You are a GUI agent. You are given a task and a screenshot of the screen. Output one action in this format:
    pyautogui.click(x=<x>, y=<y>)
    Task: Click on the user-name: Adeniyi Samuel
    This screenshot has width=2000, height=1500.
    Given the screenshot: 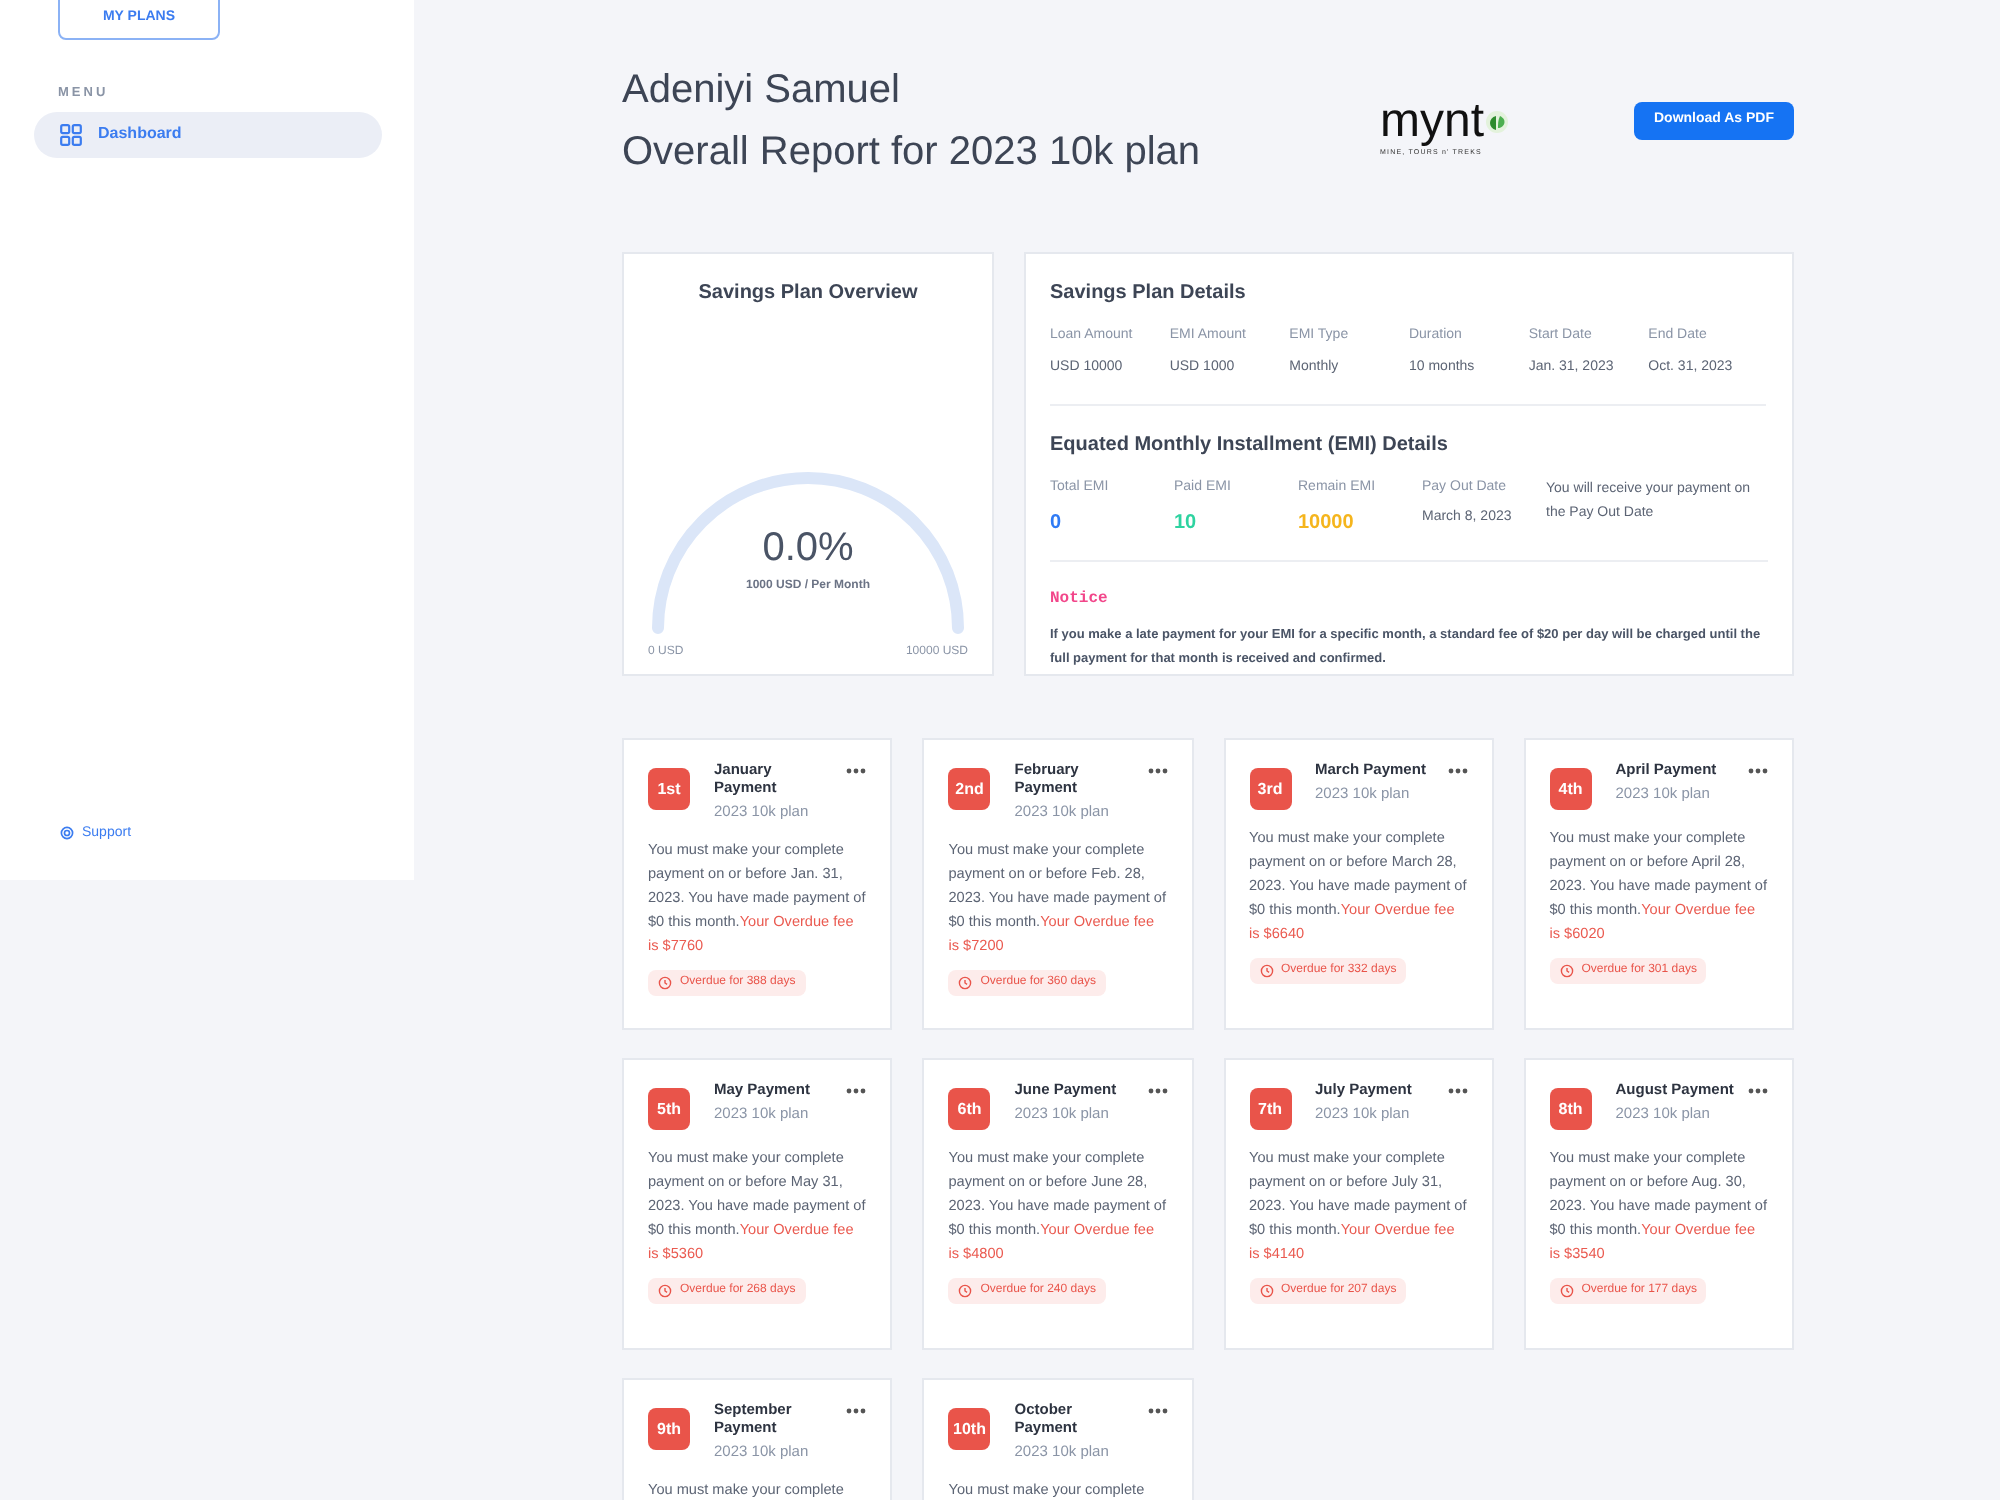 What is the action you would take?
    pyautogui.click(x=762, y=91)
    